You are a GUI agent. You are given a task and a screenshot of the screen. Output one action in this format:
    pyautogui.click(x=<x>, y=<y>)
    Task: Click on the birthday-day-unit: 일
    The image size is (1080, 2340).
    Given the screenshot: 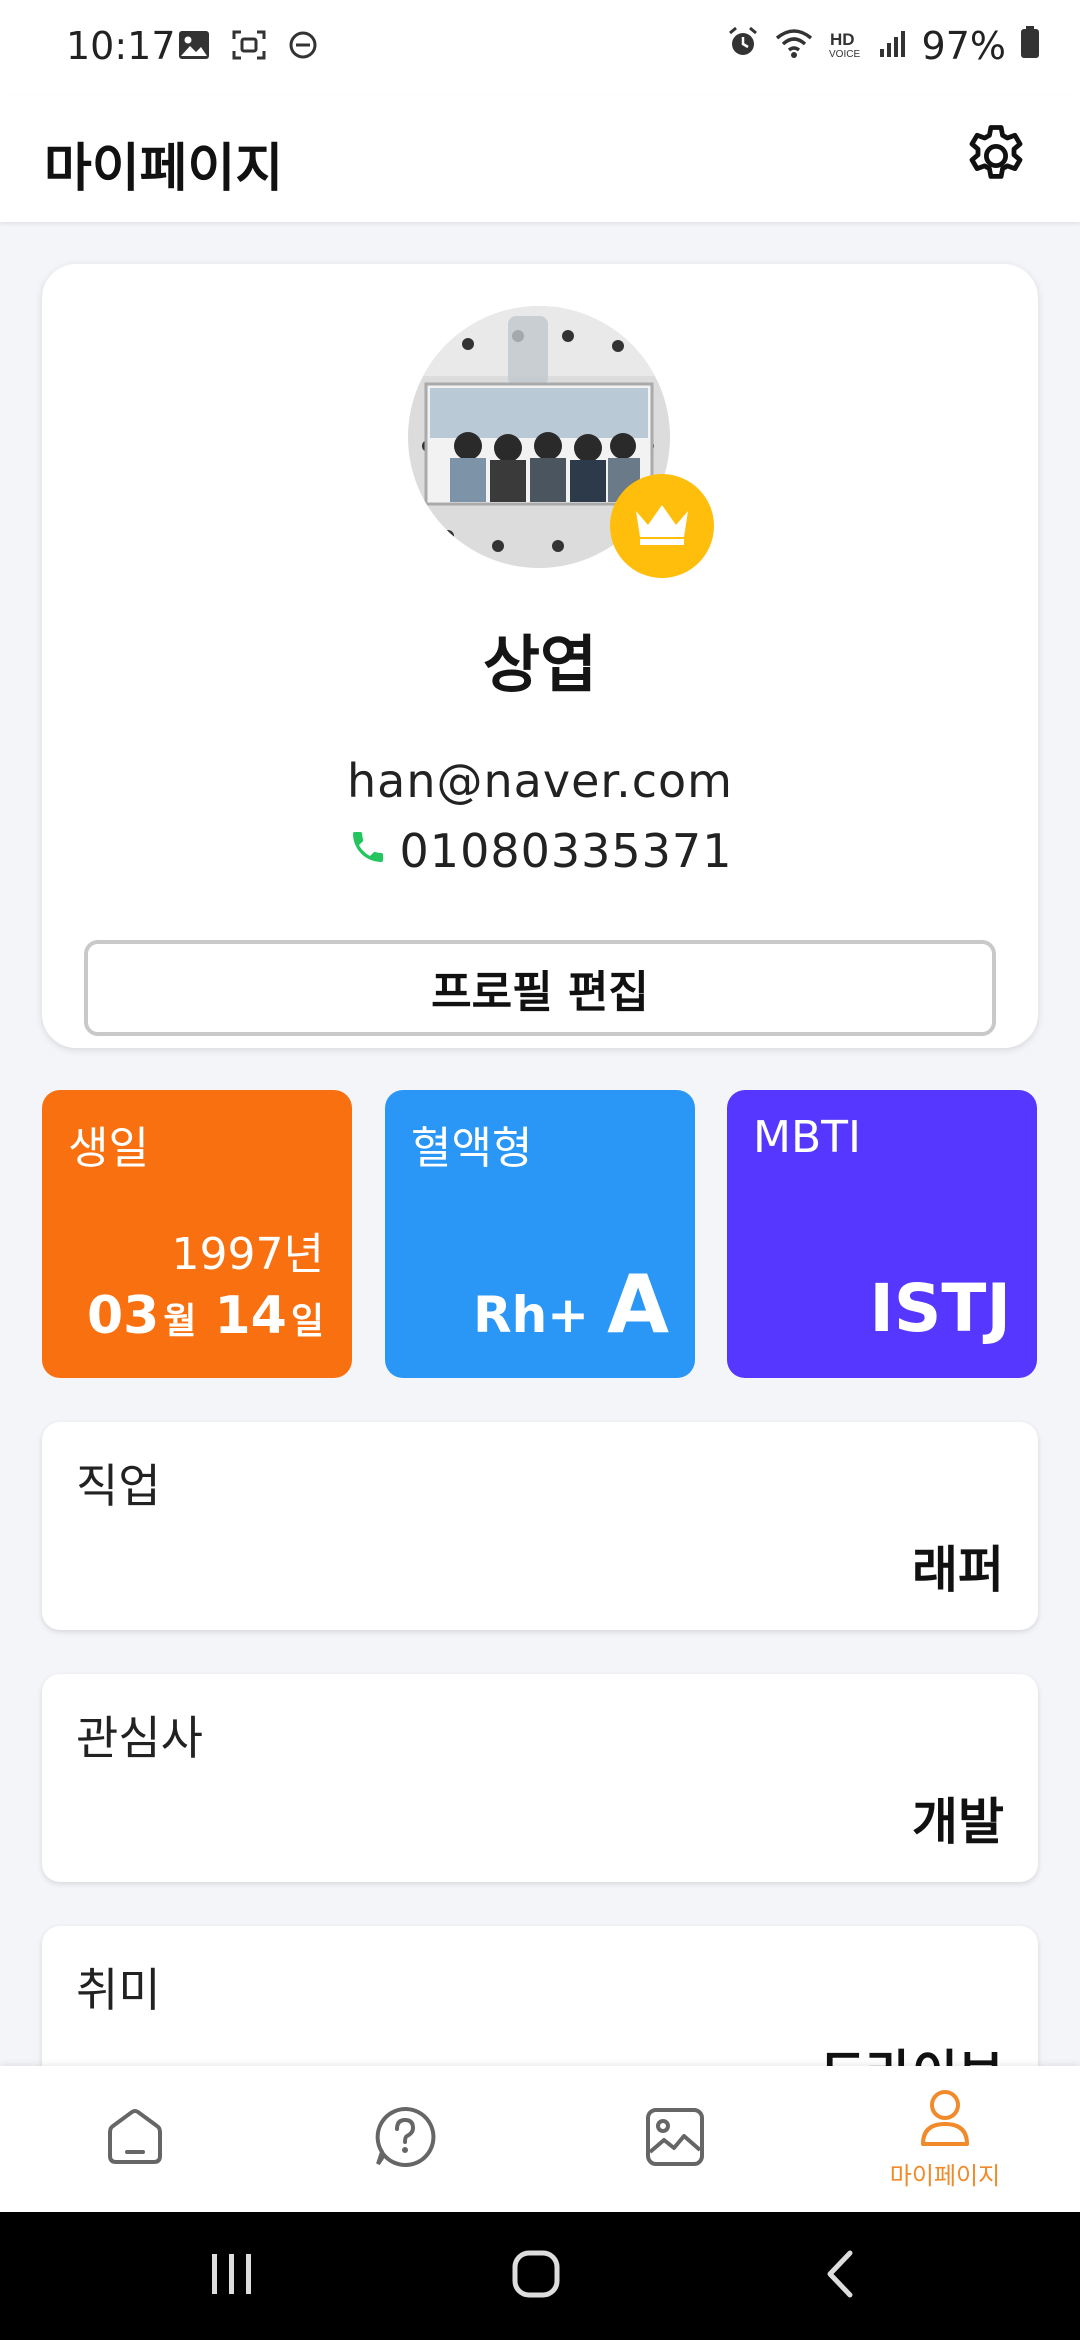 What is the action you would take?
    pyautogui.click(x=307, y=1321)
    